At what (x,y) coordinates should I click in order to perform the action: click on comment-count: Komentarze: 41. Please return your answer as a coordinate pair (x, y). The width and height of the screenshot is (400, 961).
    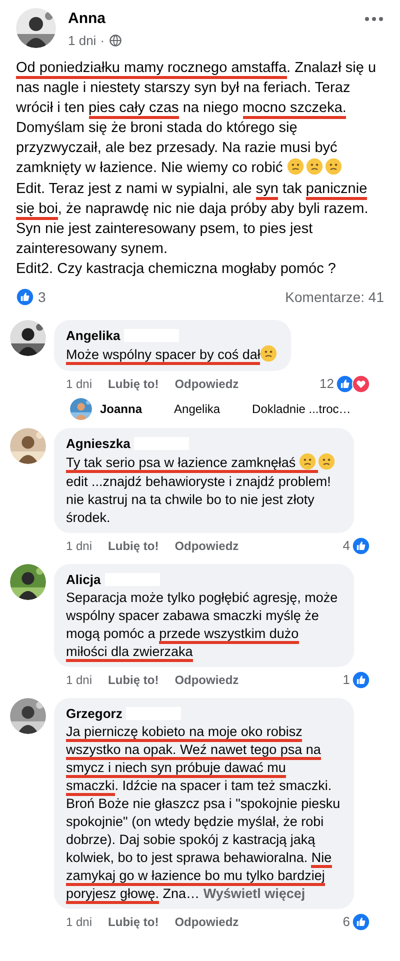
    Looking at the image, I should click on (334, 297).